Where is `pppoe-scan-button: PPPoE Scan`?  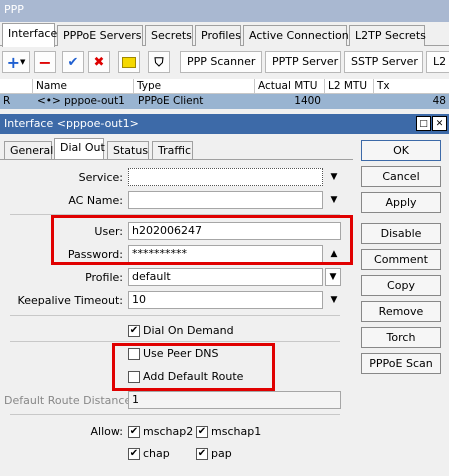 pppoe-scan-button: PPPoE Scan is located at coordinates (401, 363).